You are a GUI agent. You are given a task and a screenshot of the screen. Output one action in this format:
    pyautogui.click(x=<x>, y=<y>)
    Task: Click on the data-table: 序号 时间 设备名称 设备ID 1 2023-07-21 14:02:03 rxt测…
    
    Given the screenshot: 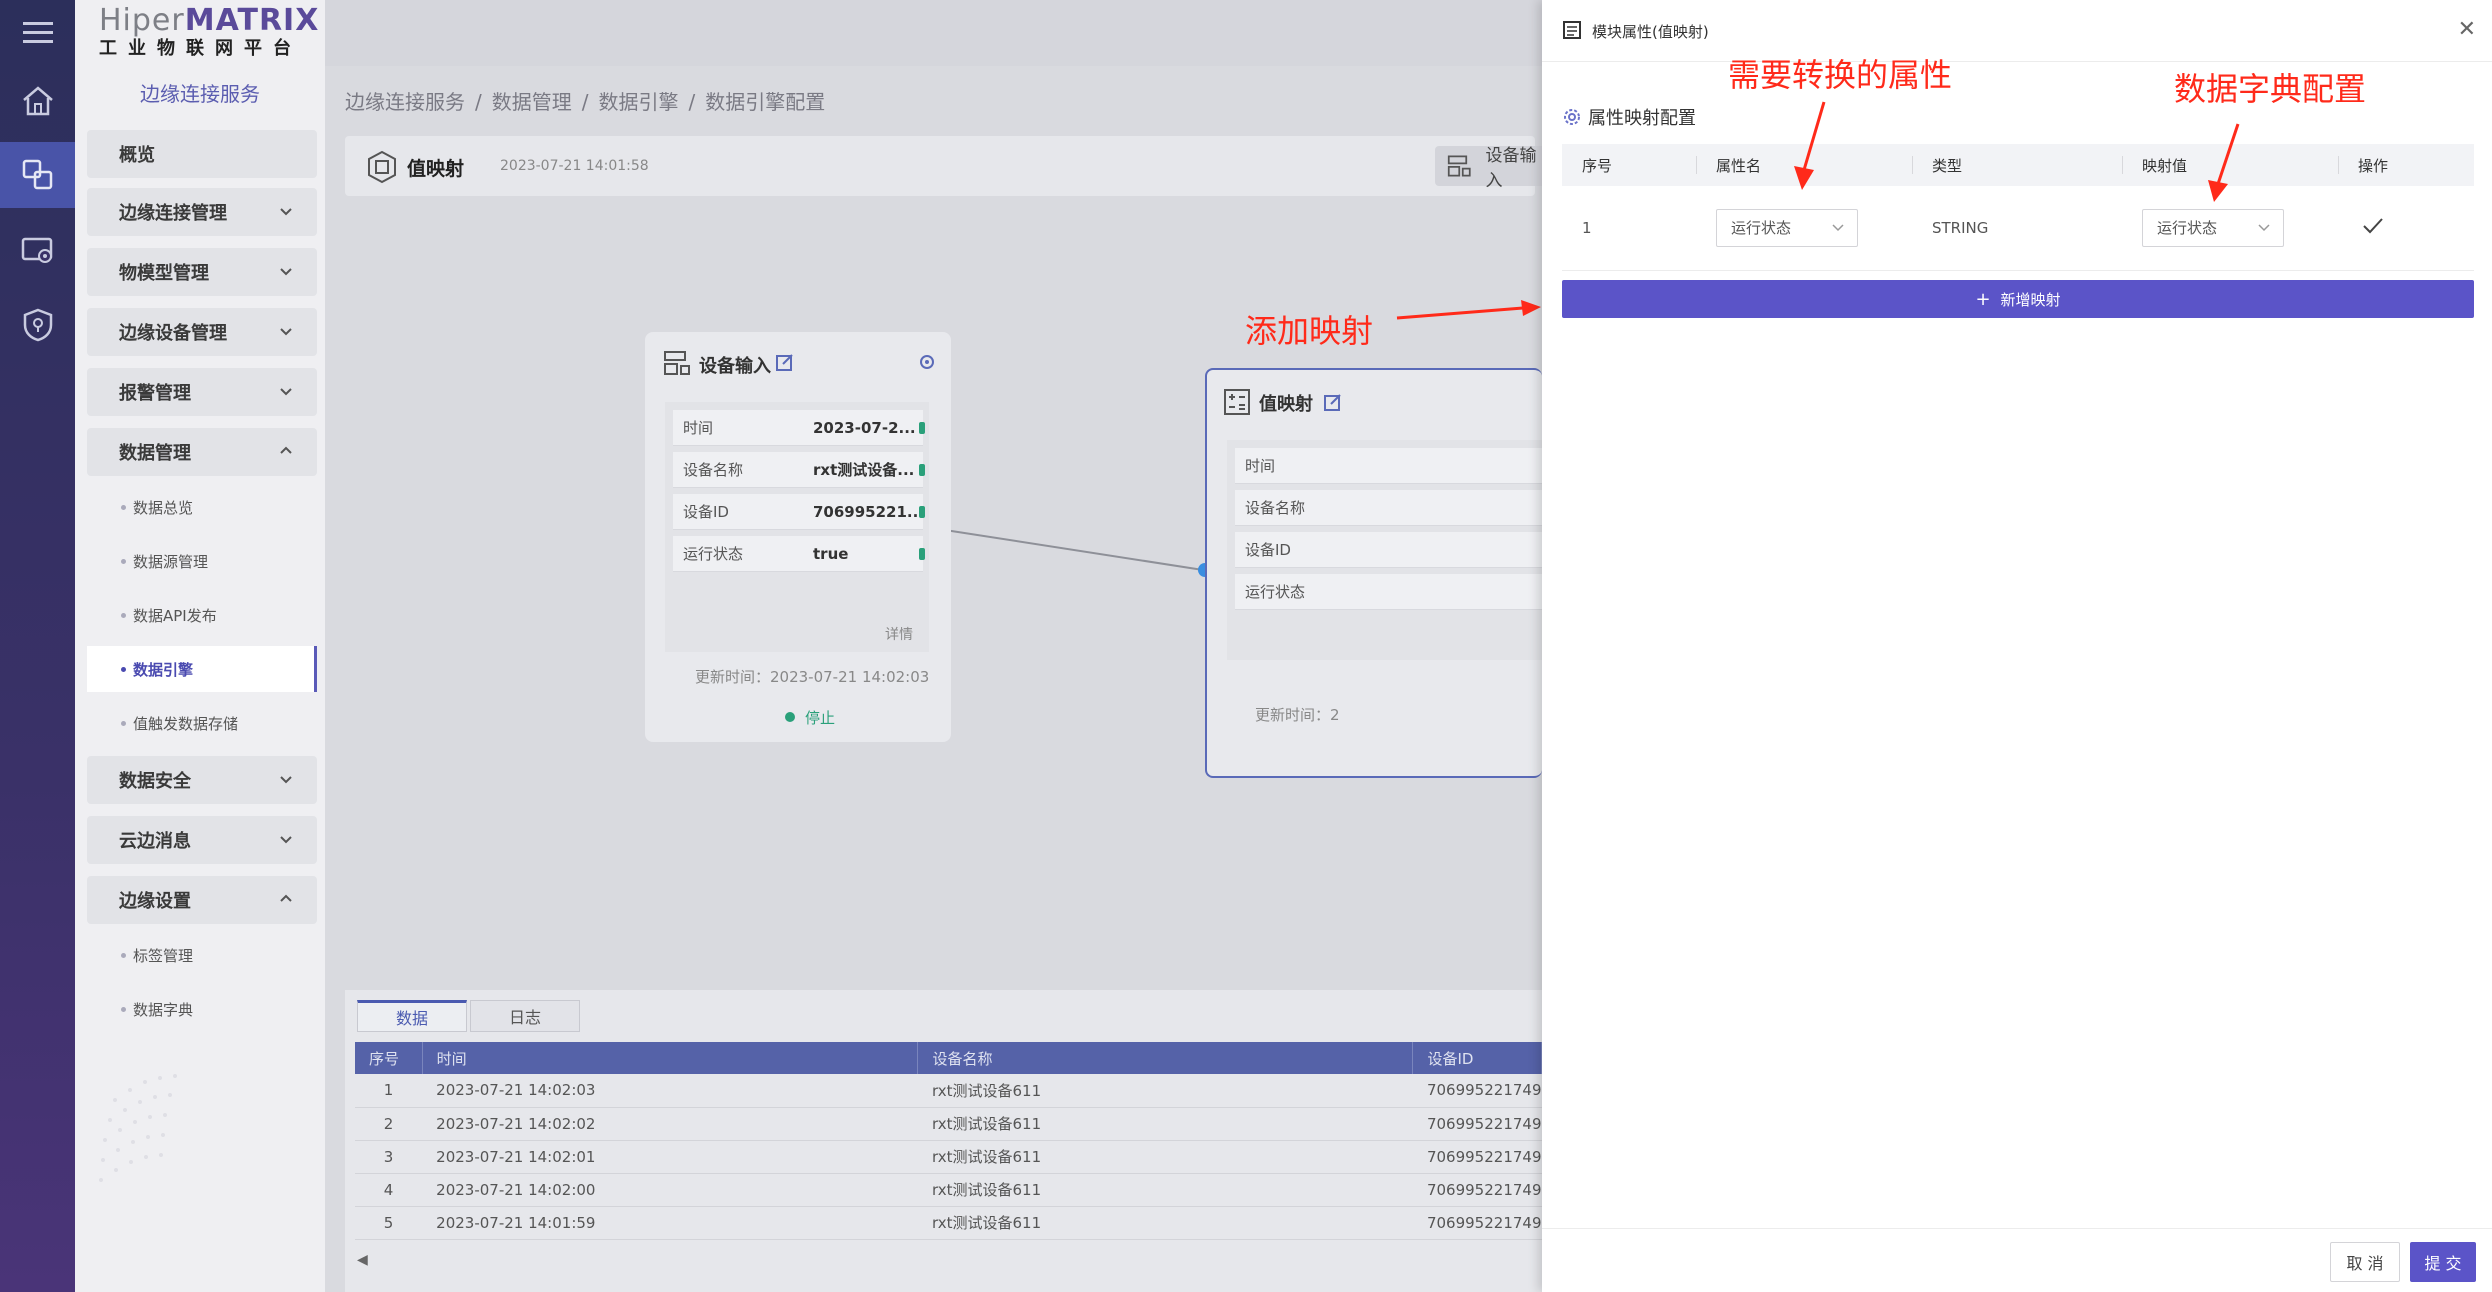 What is the action you would take?
    pyautogui.click(x=948, y=1141)
    